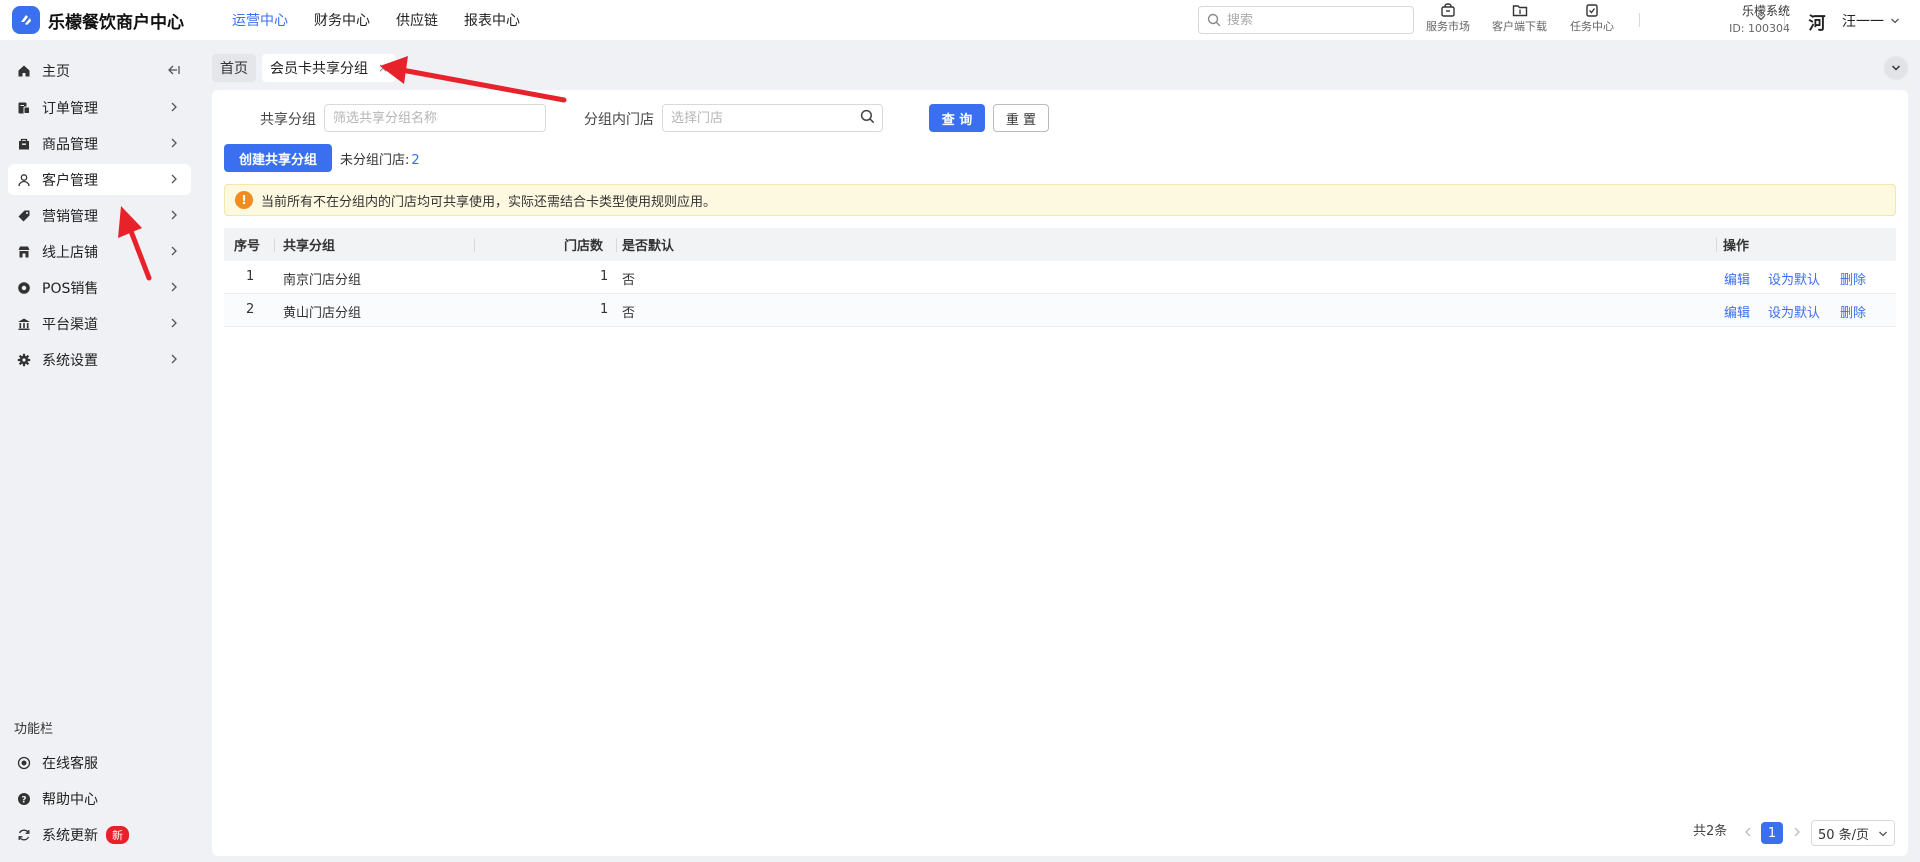  What do you see at coordinates (1844, 835) in the screenshot?
I see `page-size-value: 50 条/页` at bounding box center [1844, 835].